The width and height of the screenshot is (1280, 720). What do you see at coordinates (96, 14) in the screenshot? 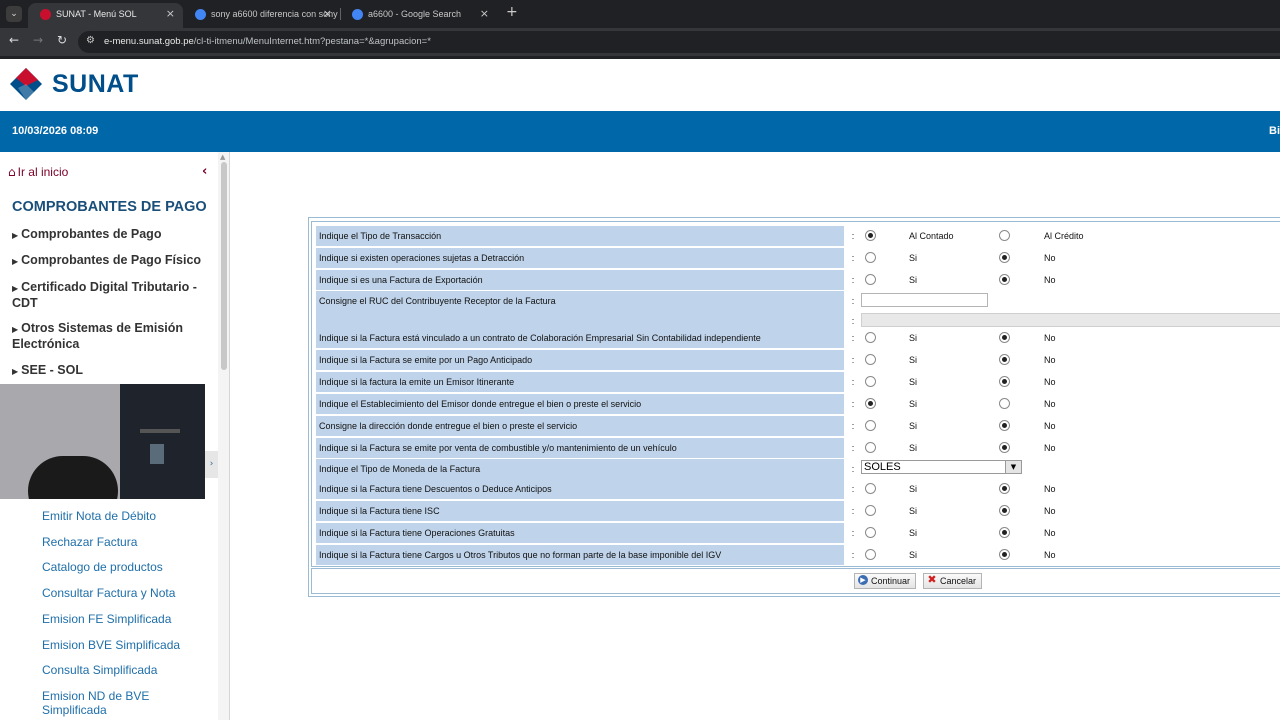
I see `tab-title: SUNAT - Menú SOL` at bounding box center [96, 14].